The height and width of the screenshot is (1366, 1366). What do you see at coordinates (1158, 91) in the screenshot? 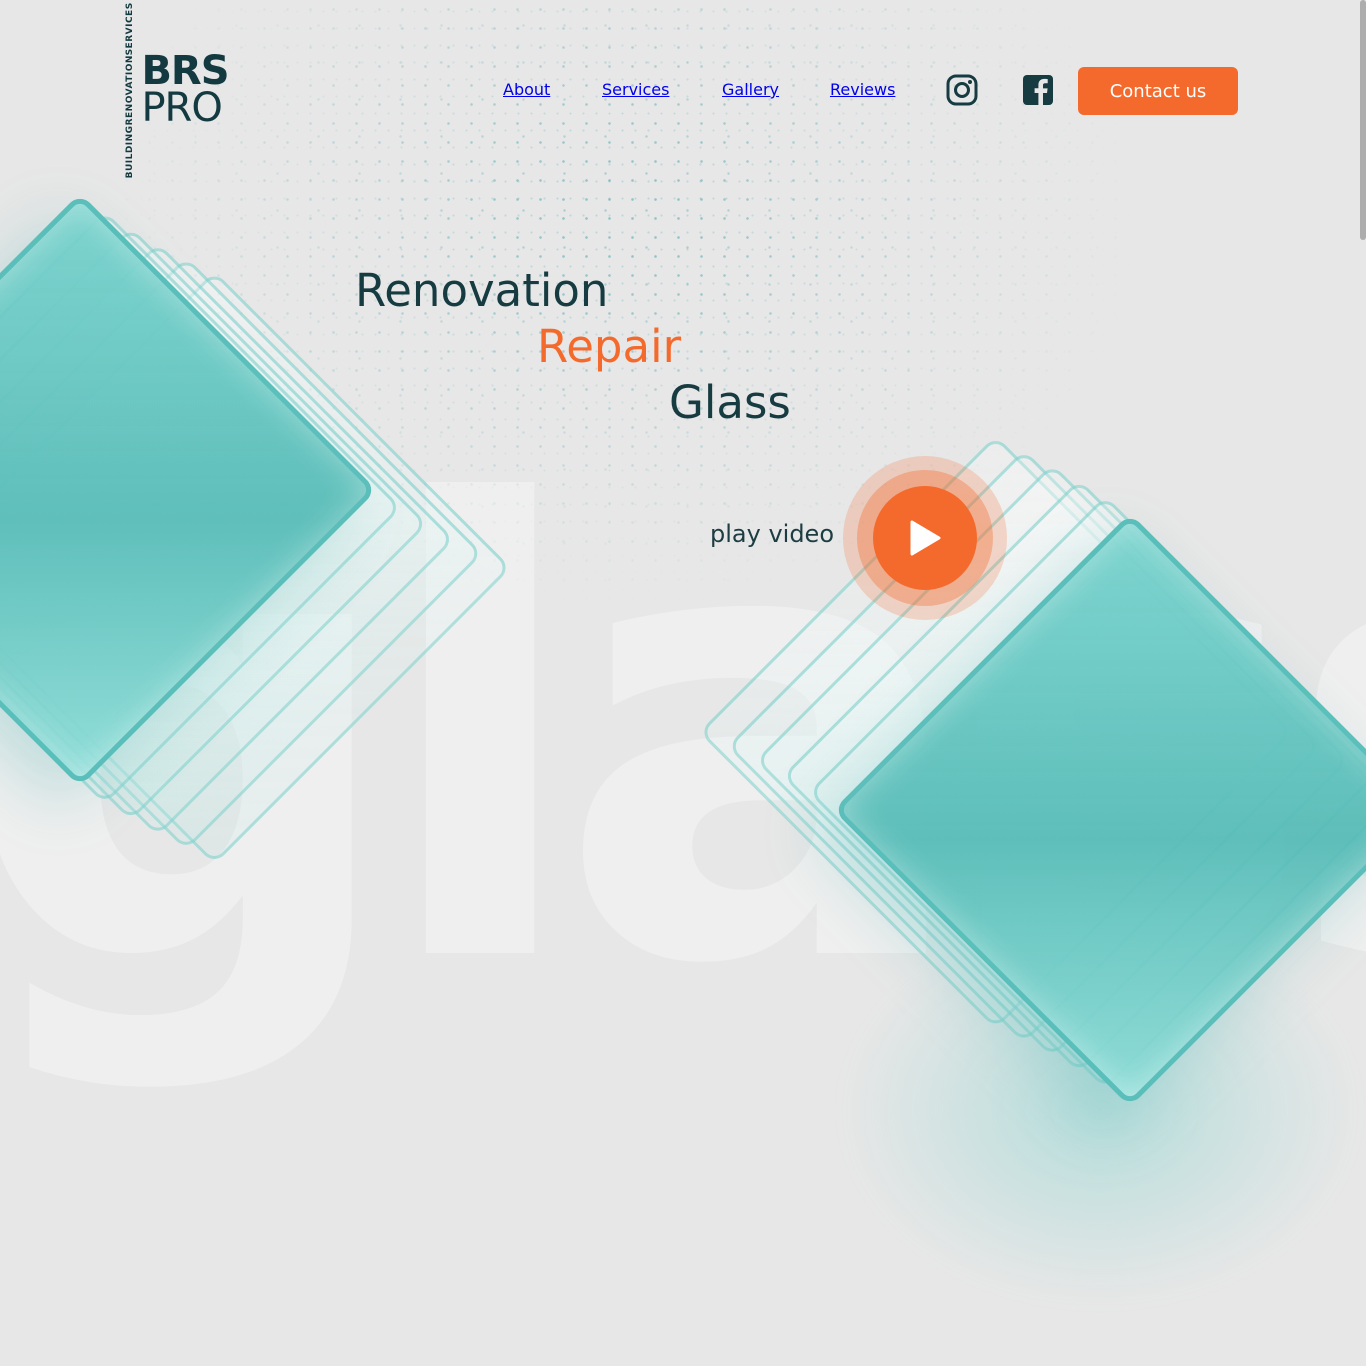
I see `contact-us-button: Contact us` at bounding box center [1158, 91].